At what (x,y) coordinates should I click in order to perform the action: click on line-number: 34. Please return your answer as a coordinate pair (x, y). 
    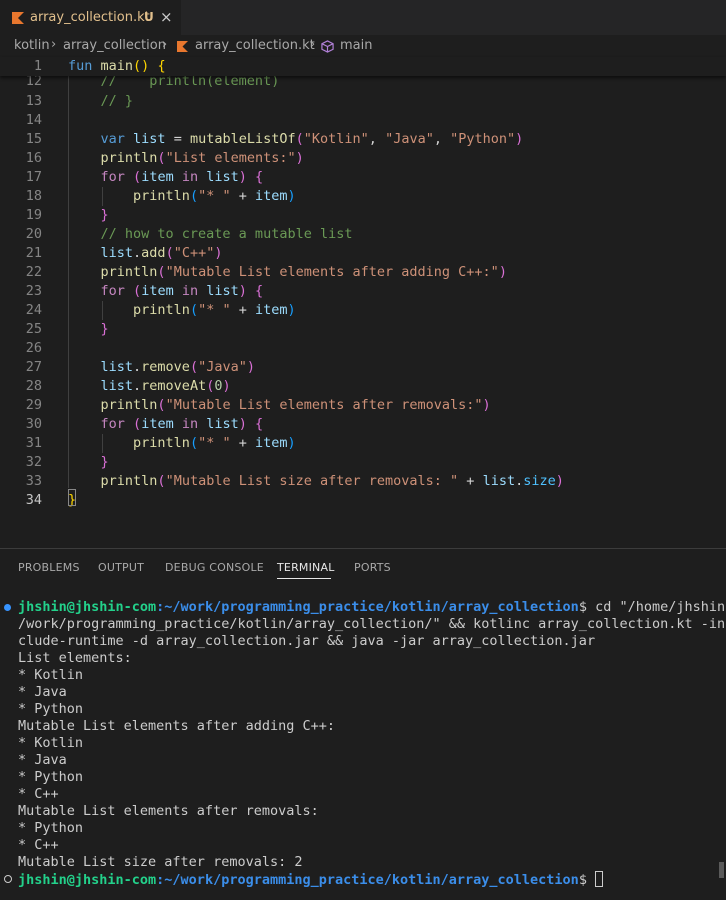
    Looking at the image, I should click on (33, 500).